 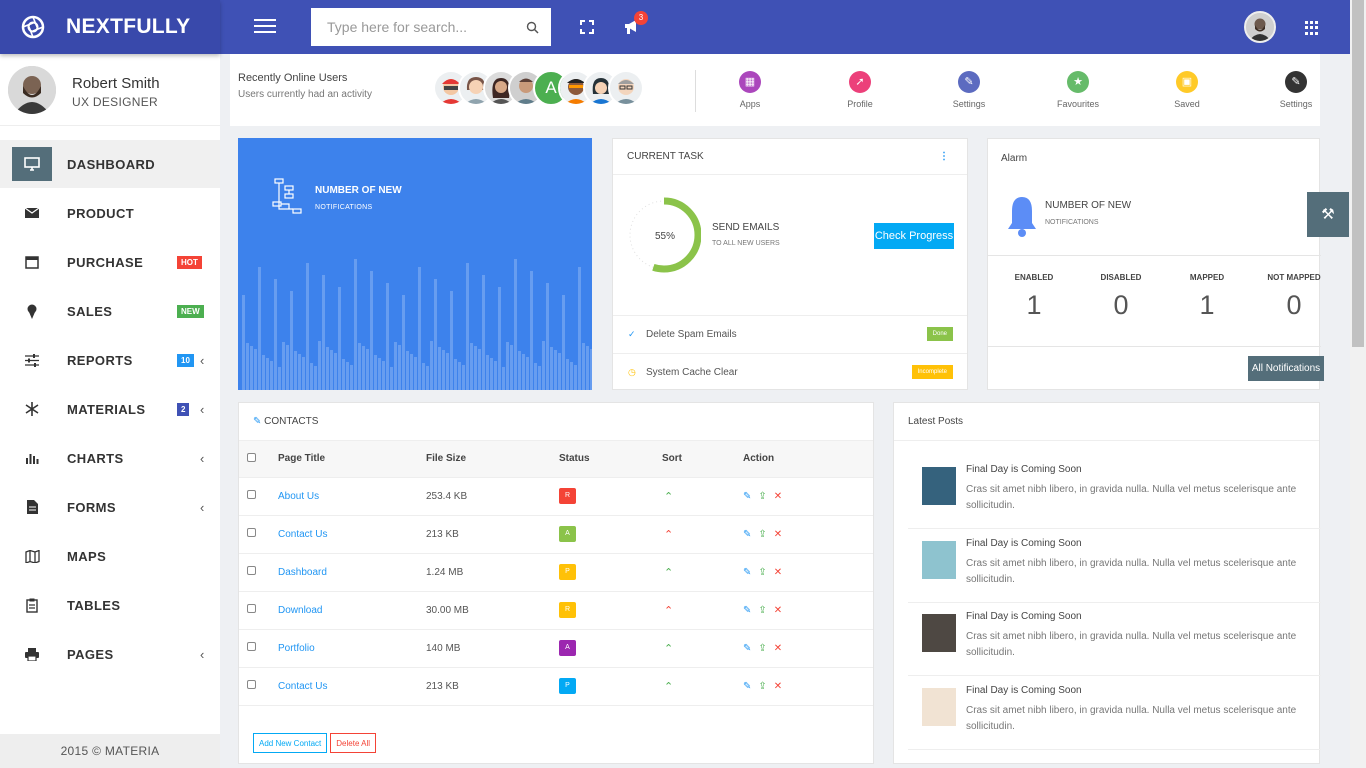 I want to click on quick-action-apps: ▦ Apps, so click(x=750, y=90).